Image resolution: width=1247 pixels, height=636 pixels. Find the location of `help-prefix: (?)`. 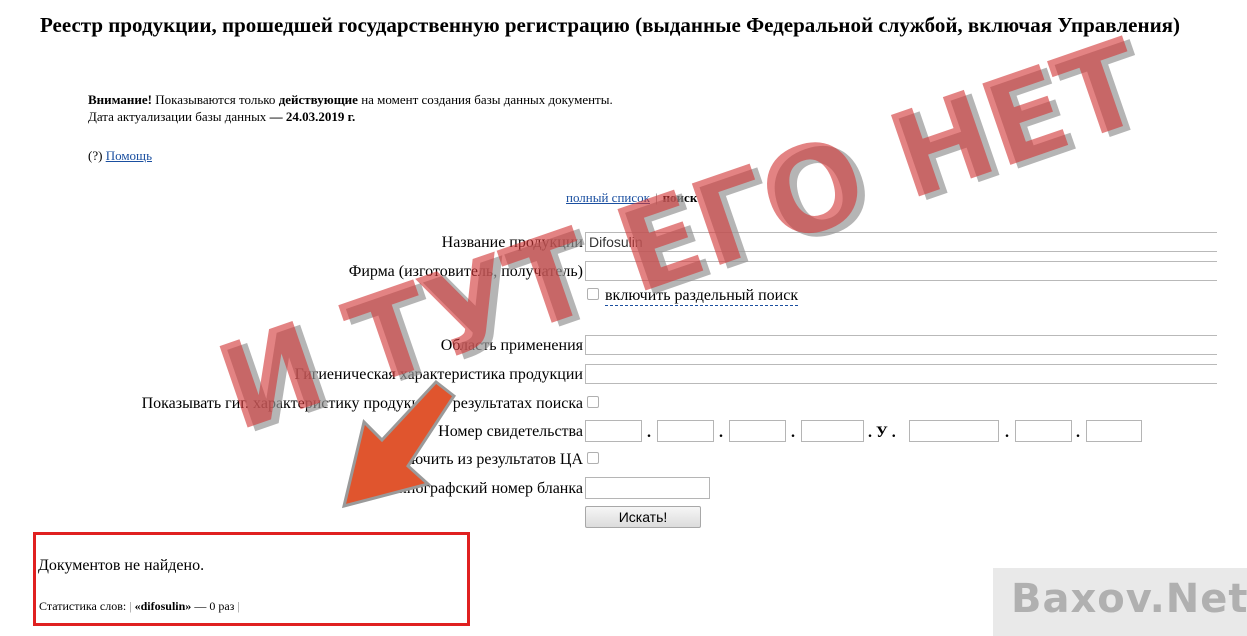

help-prefix: (?) is located at coordinates (97, 155).